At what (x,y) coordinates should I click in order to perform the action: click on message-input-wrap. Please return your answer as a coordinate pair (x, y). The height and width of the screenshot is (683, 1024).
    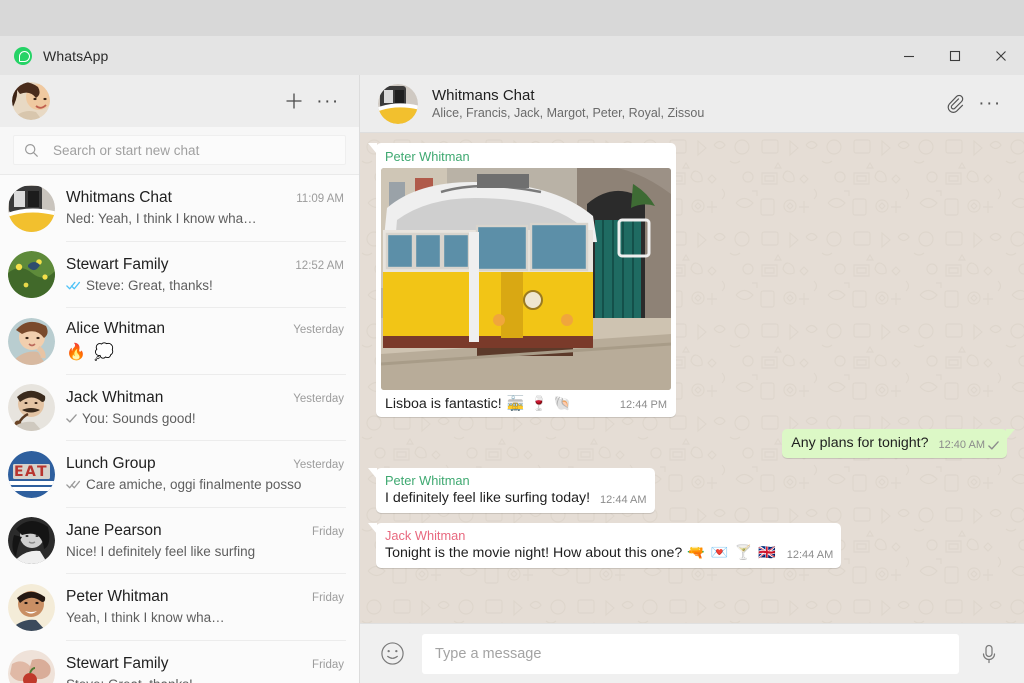
    Looking at the image, I should click on (690, 653).